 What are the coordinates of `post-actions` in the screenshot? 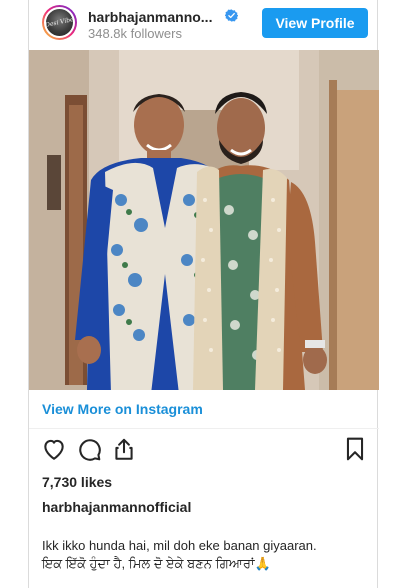 It's located at (204, 451).